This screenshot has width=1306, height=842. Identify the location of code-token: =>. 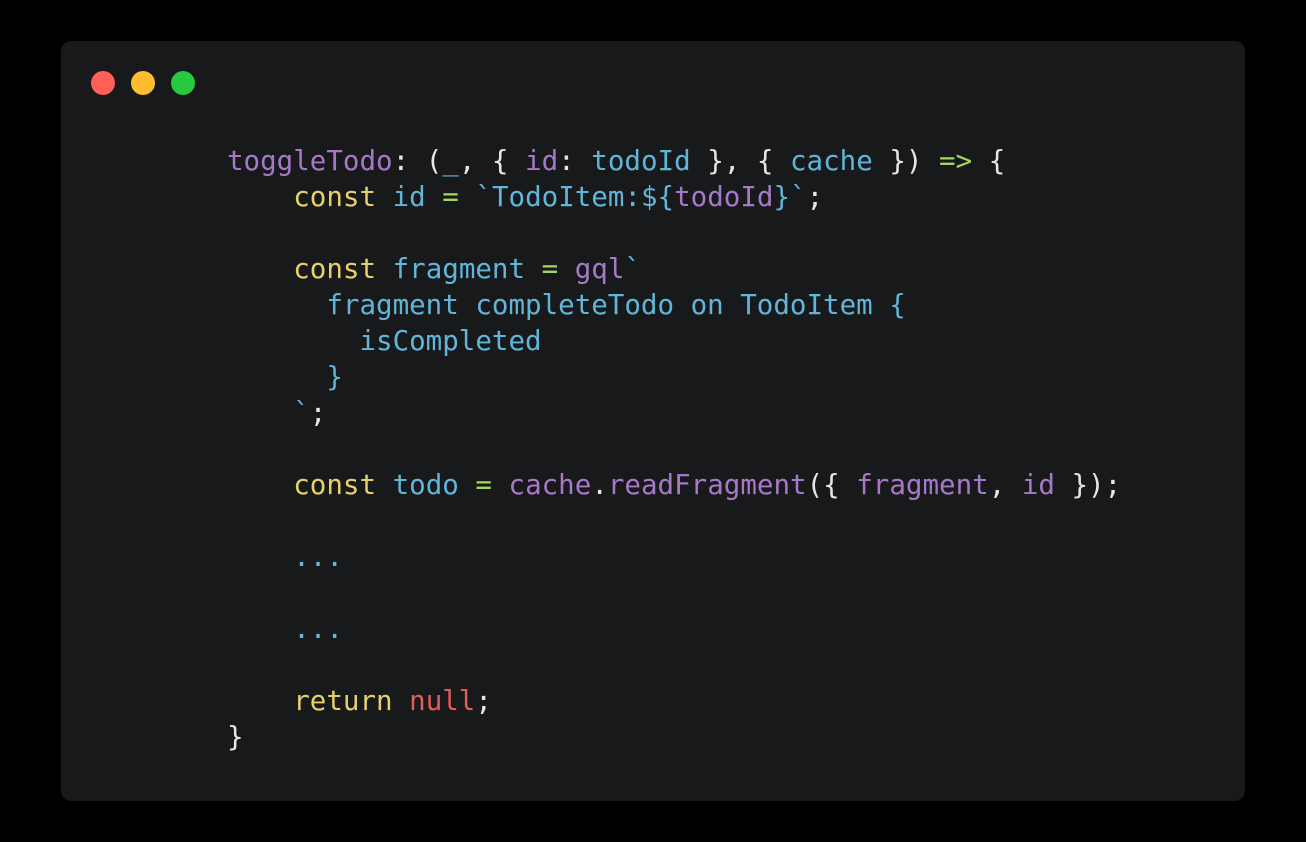
(956, 161).